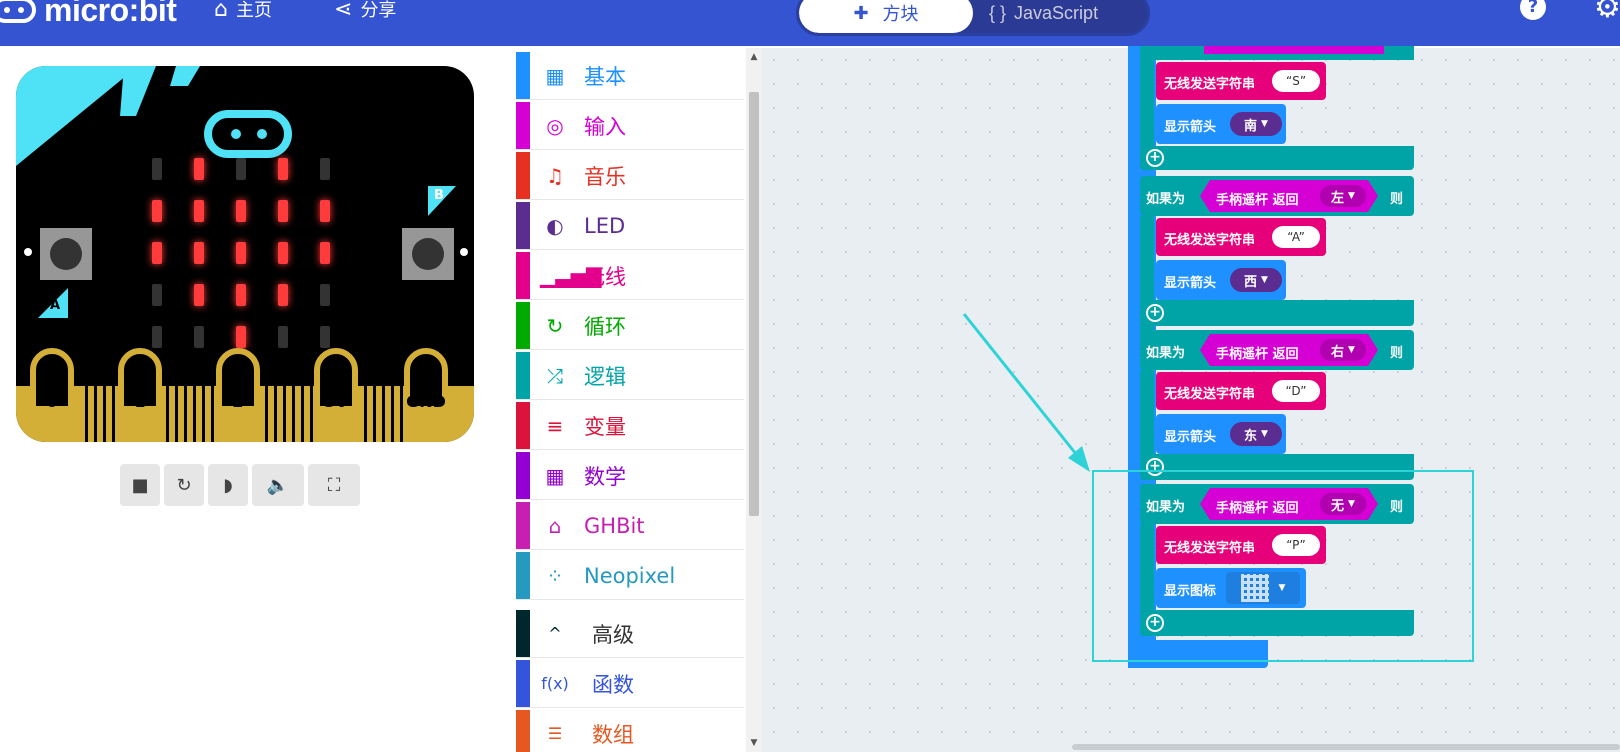 This screenshot has width=1620, height=752. I want to click on radio-send-string-block: 无线发送字符串 “D”, so click(1241, 391).